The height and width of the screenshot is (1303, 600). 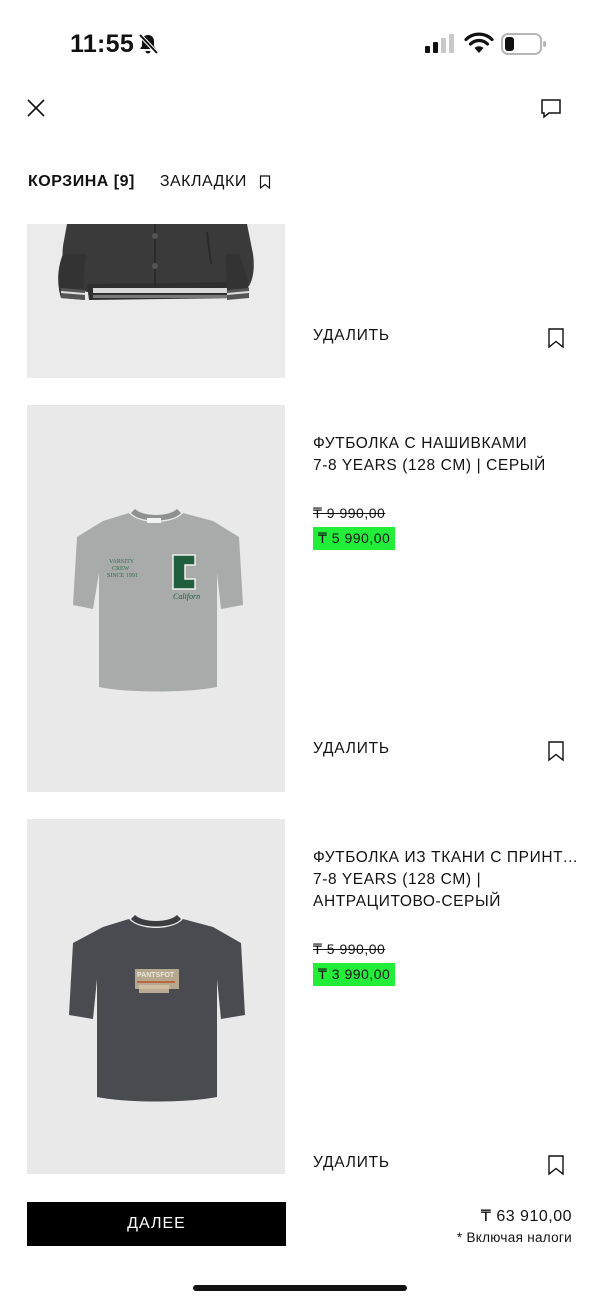 I want to click on grey-tshirt-photo: VARSITY CREW SINCE 1991 Californ, so click(x=156, y=598).